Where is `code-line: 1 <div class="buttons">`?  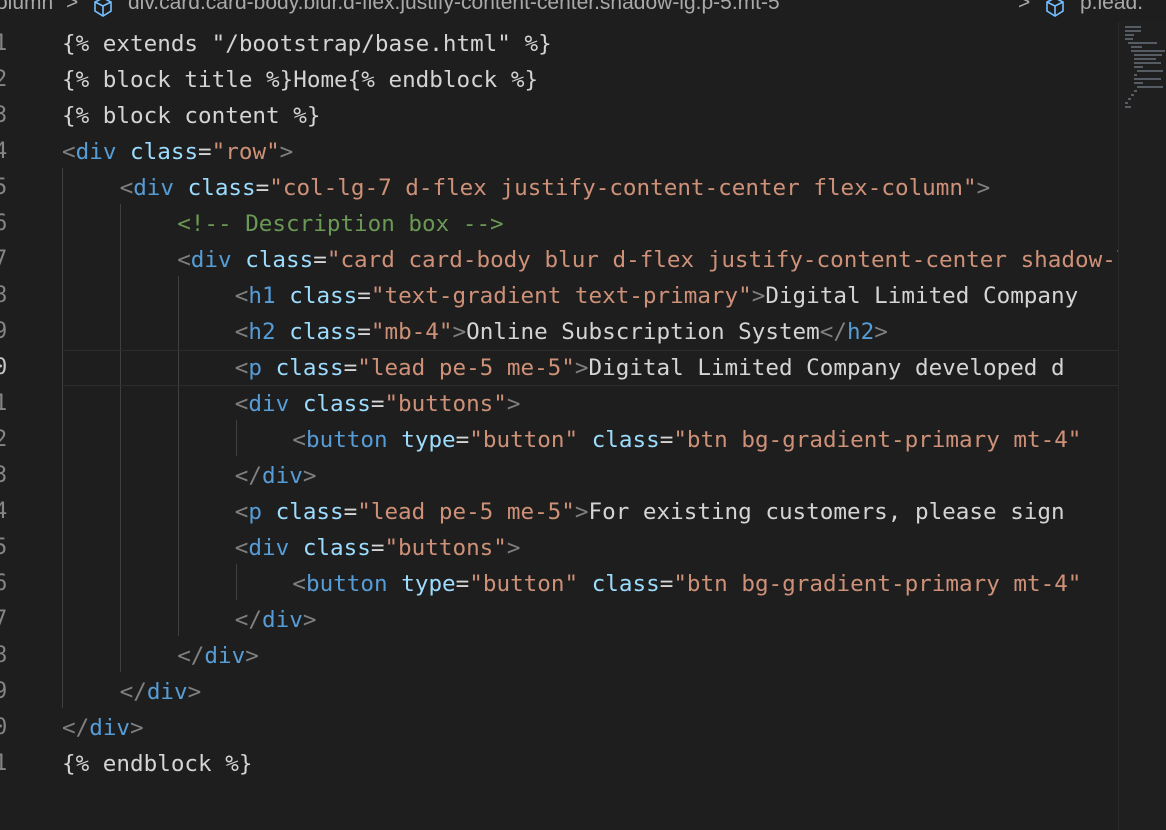
code-line: 1 <div class="buttons"> is located at coordinates (559, 404).